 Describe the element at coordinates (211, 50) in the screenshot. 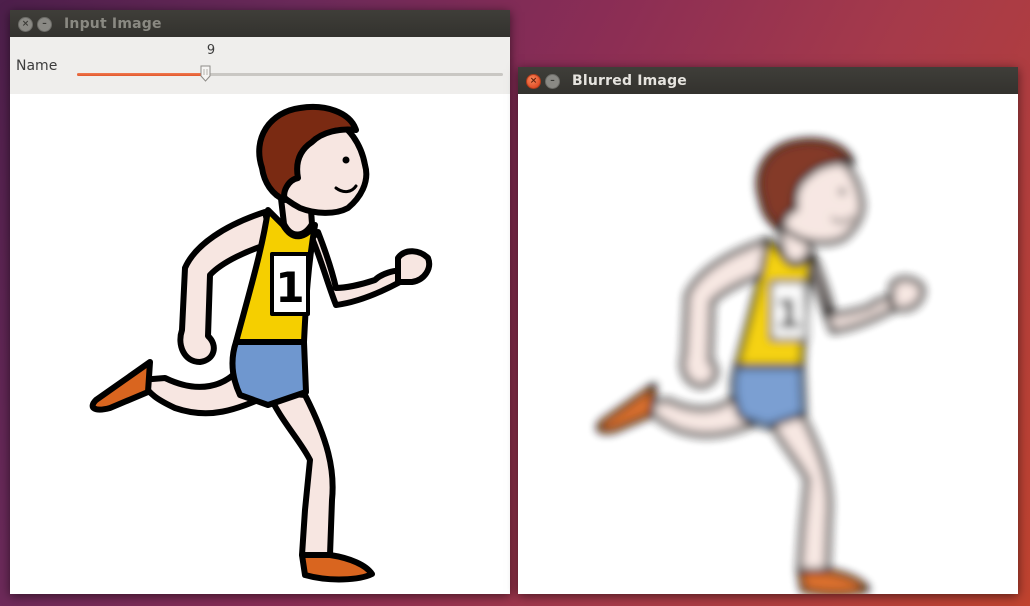

I see `trackbar-value: 9` at that location.